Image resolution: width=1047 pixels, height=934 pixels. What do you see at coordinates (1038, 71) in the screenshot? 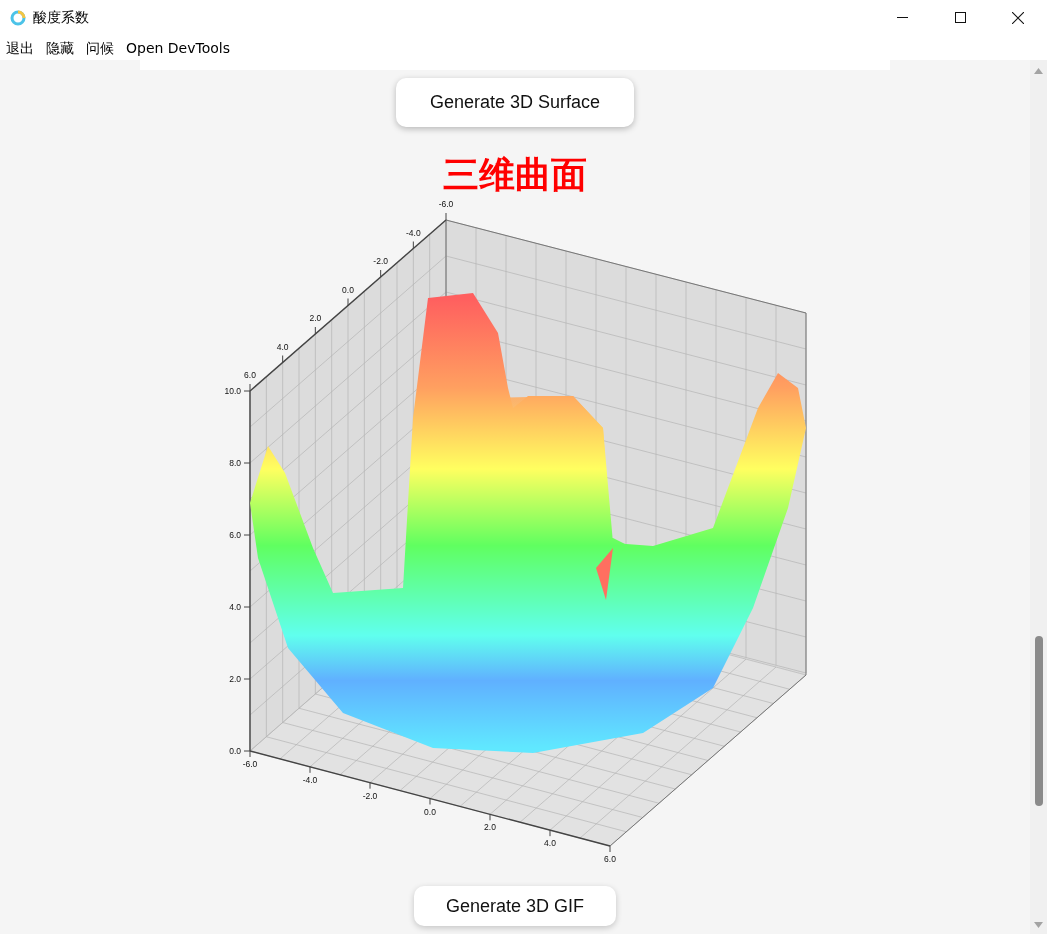
I see `scroll-up-icon` at bounding box center [1038, 71].